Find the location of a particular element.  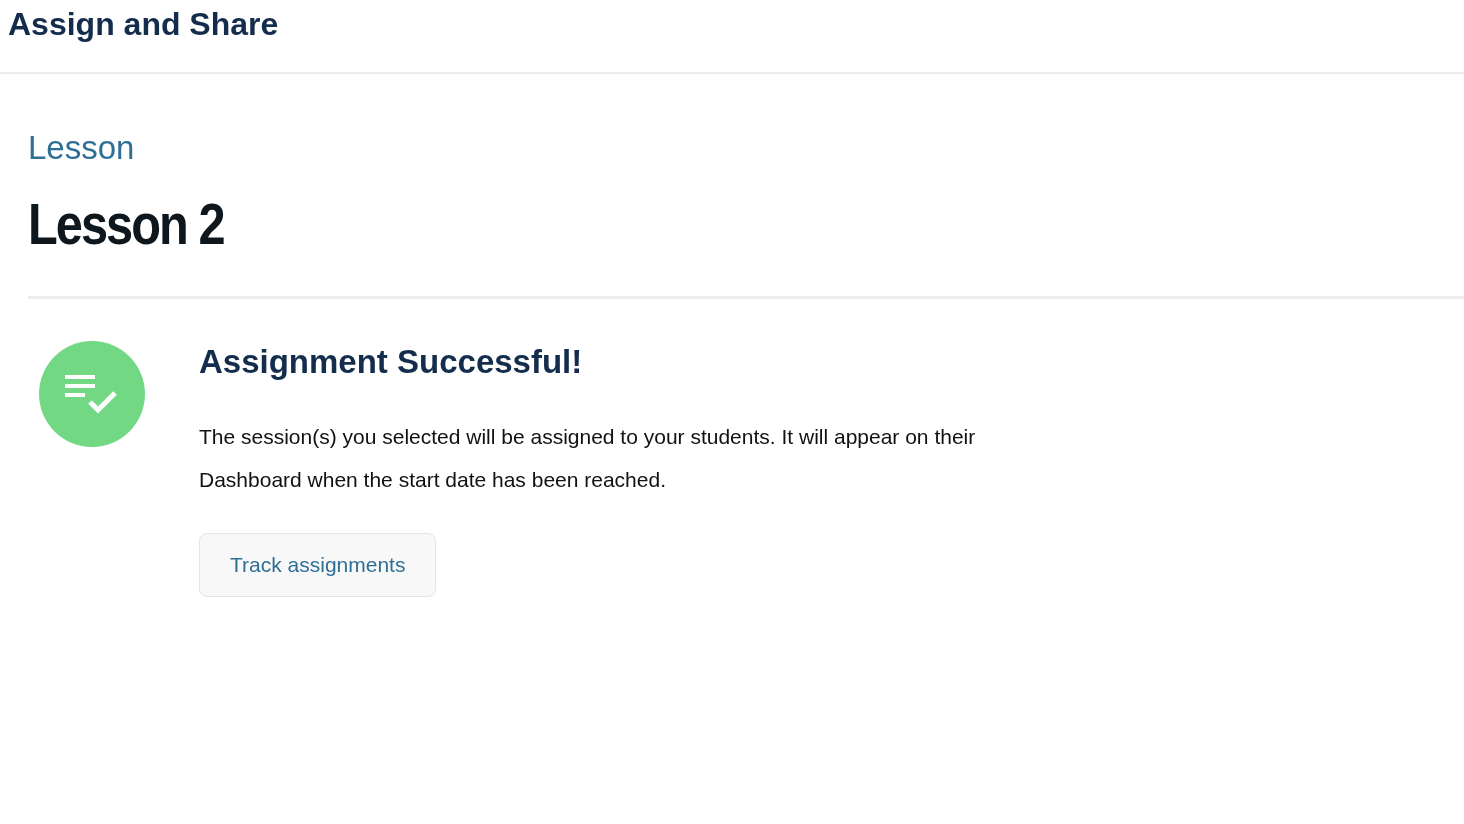

content-type-label: Lesson is located at coordinates (81, 148).